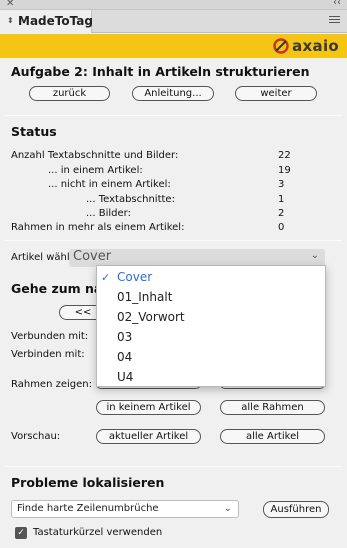  Describe the element at coordinates (92, 256) in the screenshot. I see `article-select-value: Cover` at that location.